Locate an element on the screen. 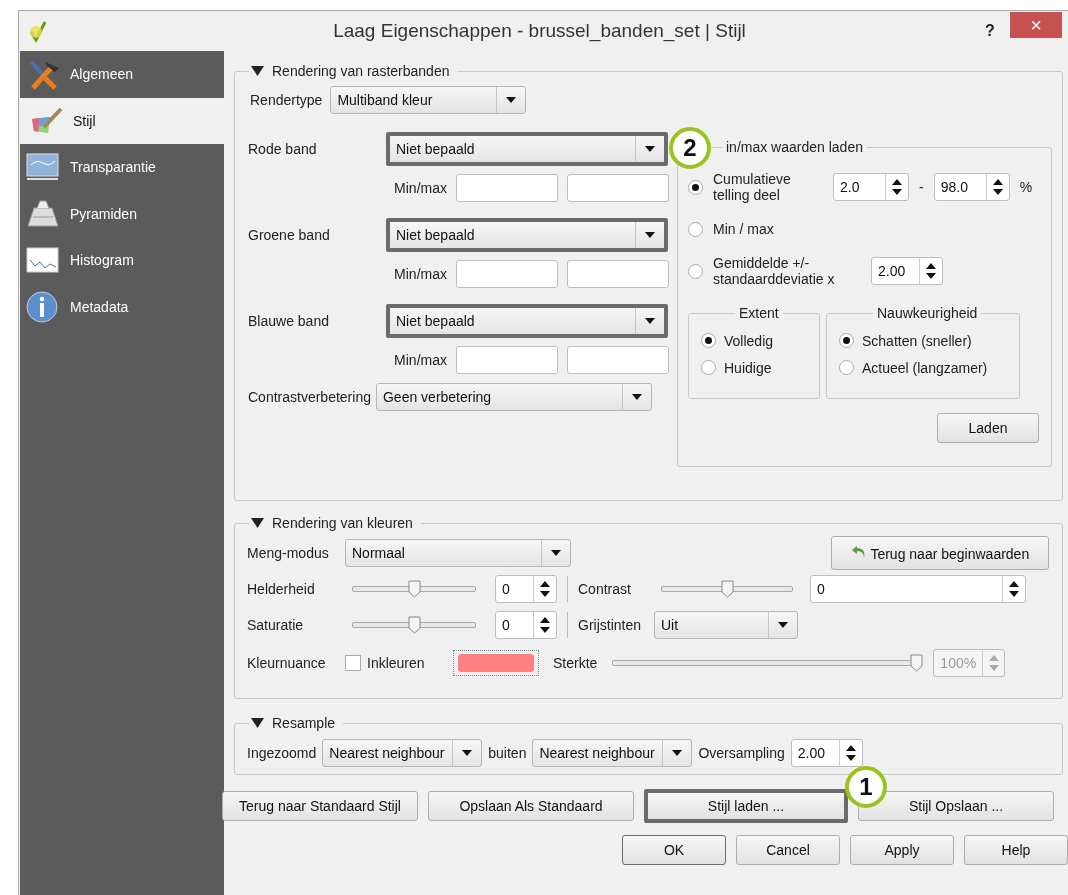 This screenshot has height=895, width=1068. render-type-dropdown: Multiband kleur is located at coordinates (428, 100).